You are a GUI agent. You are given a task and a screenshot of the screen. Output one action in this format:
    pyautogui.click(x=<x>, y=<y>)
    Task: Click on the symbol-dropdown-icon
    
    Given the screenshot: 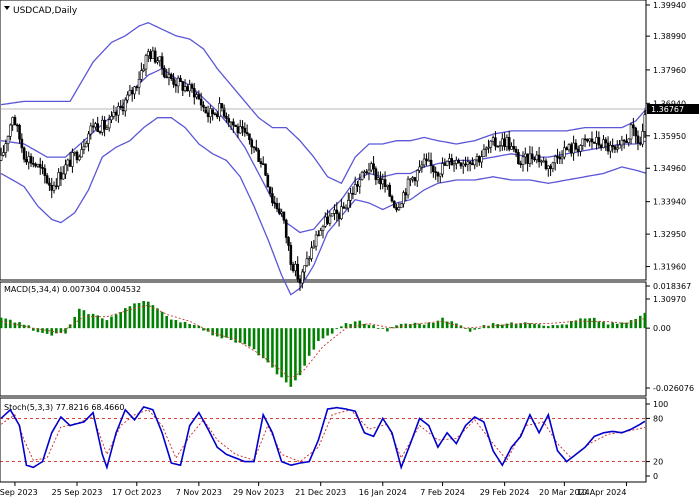 What is the action you would take?
    pyautogui.click(x=7, y=8)
    